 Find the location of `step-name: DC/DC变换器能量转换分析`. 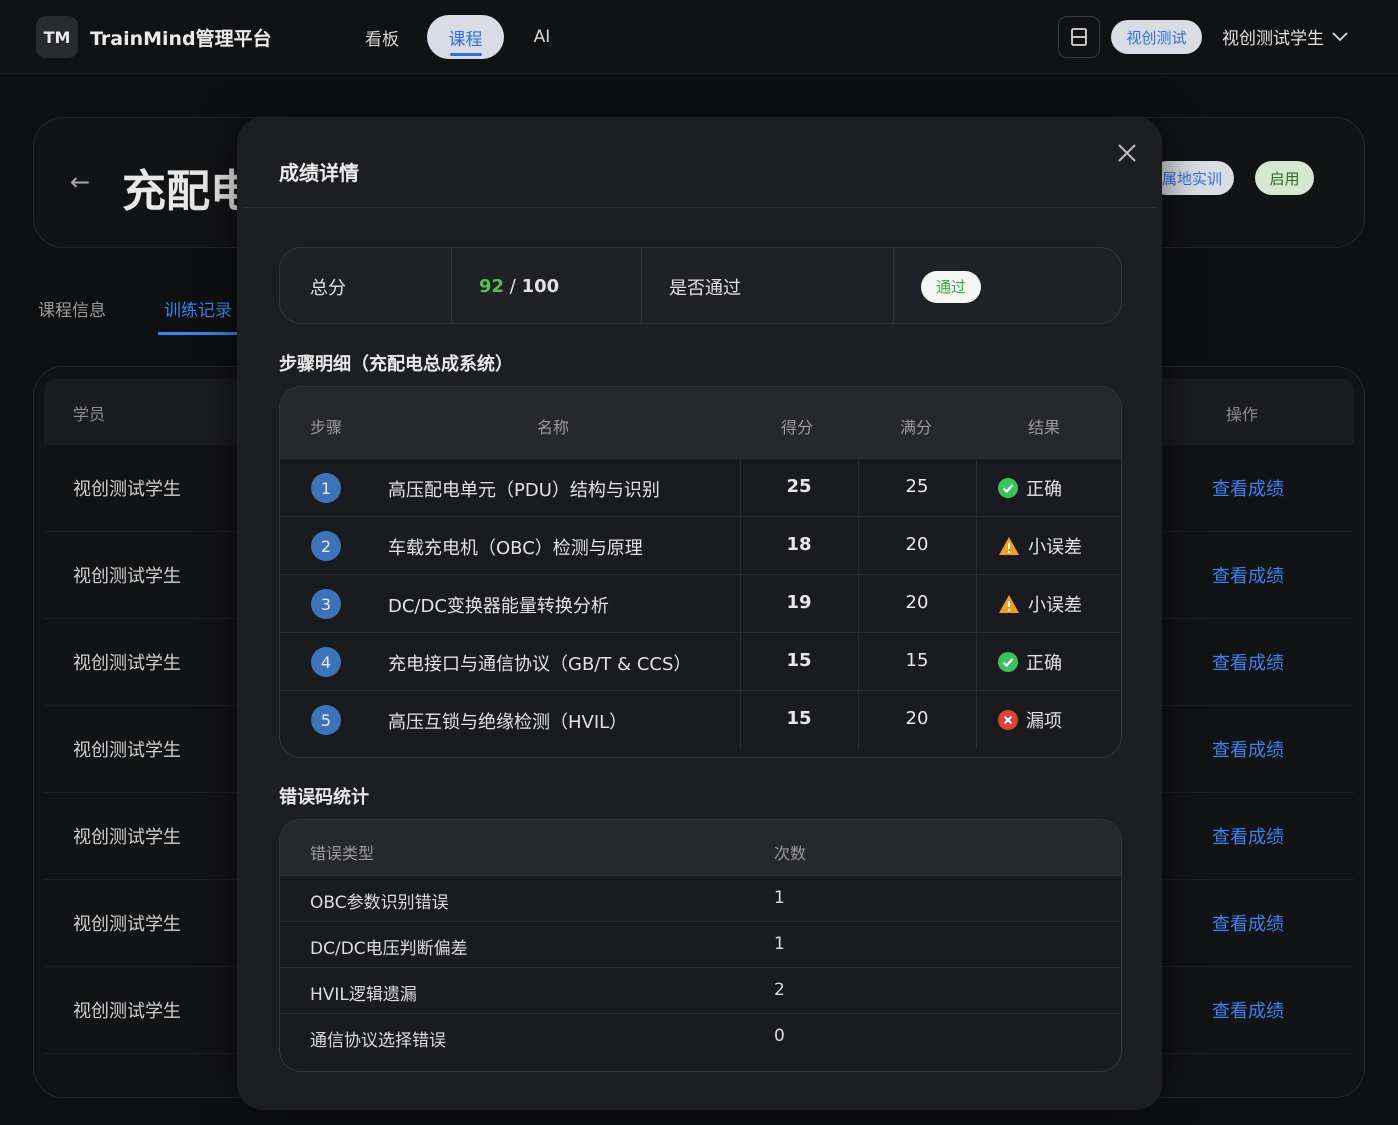

step-name: DC/DC变换器能量转换分析 is located at coordinates (498, 606).